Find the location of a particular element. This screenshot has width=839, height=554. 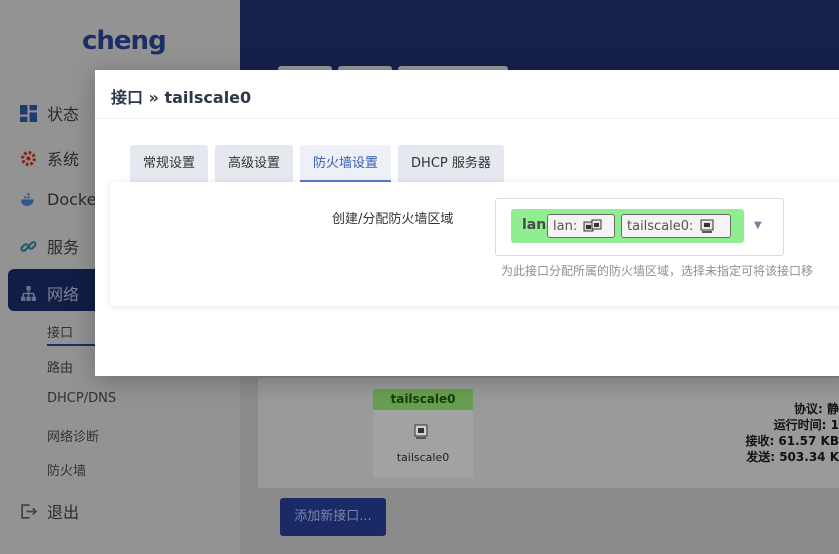

link-icon is located at coordinates (28, 246).